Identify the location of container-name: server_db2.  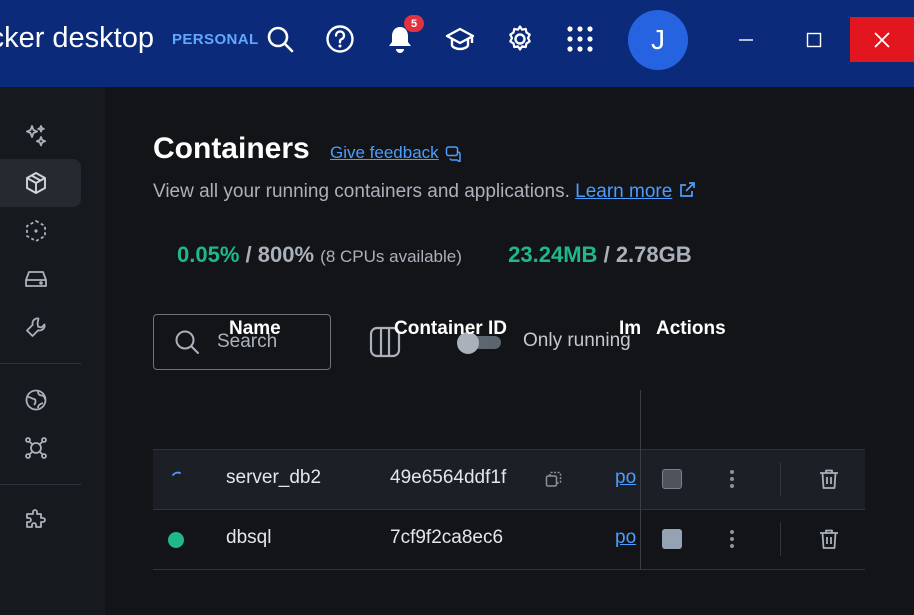
(273, 478).